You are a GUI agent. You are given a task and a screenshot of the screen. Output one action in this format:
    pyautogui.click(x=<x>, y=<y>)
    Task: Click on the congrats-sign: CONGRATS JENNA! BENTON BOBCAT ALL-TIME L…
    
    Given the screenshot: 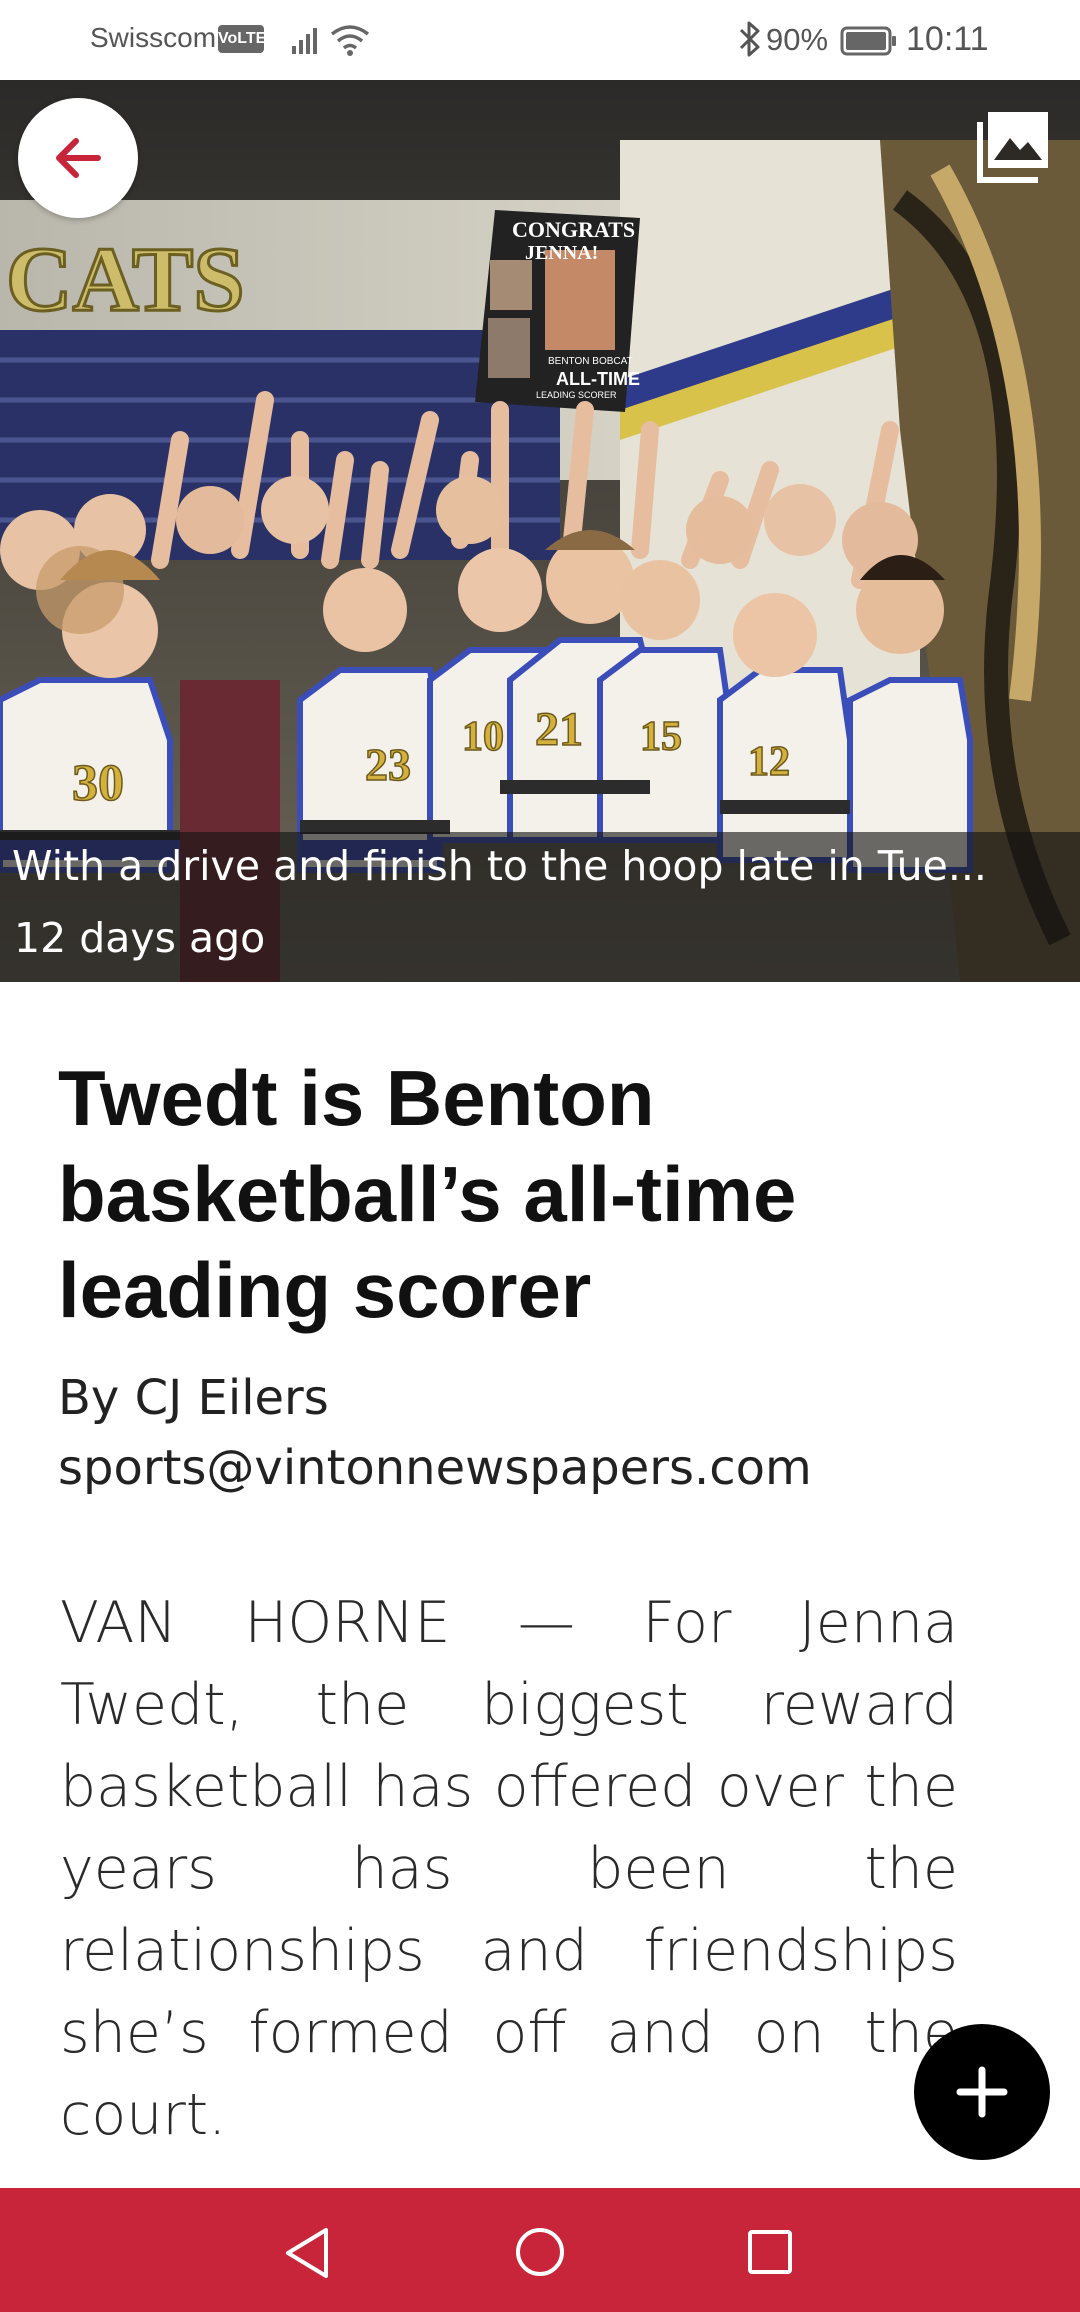 What is the action you would take?
    pyautogui.click(x=557, y=311)
    